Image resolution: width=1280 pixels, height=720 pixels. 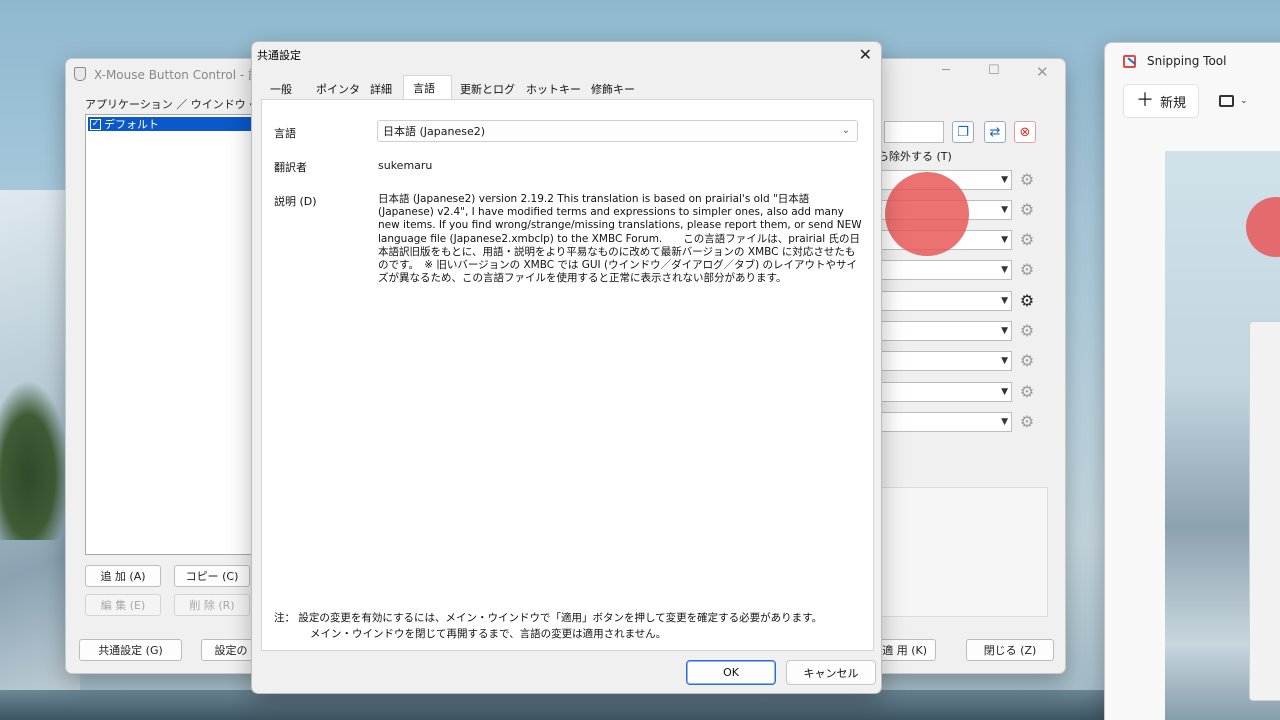 What do you see at coordinates (945, 331) in the screenshot?
I see `button-action-select-6: ▼` at bounding box center [945, 331].